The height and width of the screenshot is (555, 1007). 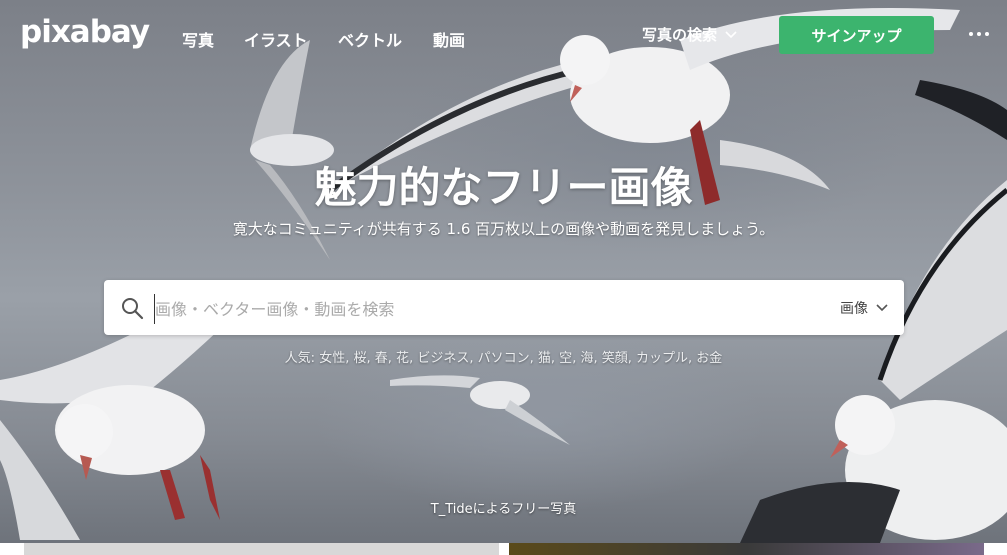 What do you see at coordinates (276, 39) in the screenshot?
I see `nav-link-illustrations: イラスト` at bounding box center [276, 39].